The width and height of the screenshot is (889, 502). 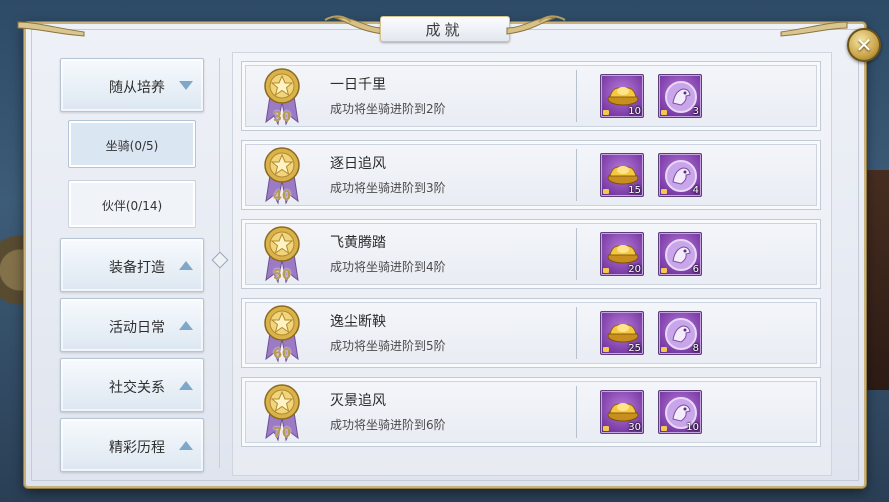 I want to click on reward-item-gold: 15, so click(x=622, y=175).